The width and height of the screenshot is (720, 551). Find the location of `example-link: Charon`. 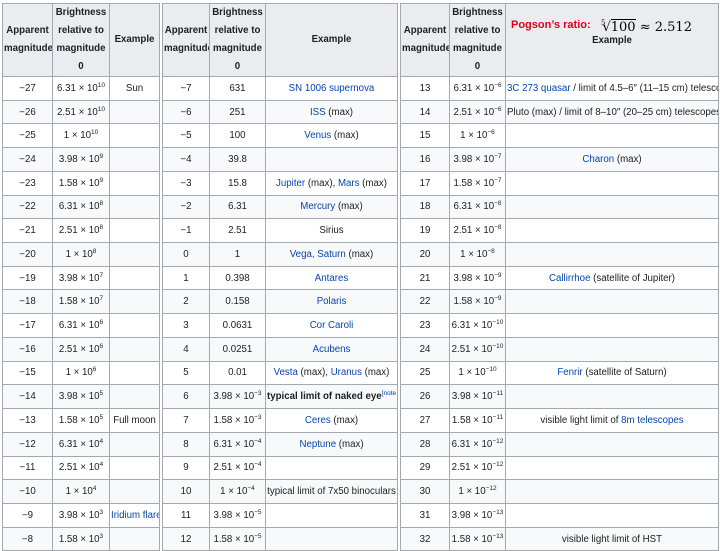

example-link: Charon is located at coordinates (598, 159).